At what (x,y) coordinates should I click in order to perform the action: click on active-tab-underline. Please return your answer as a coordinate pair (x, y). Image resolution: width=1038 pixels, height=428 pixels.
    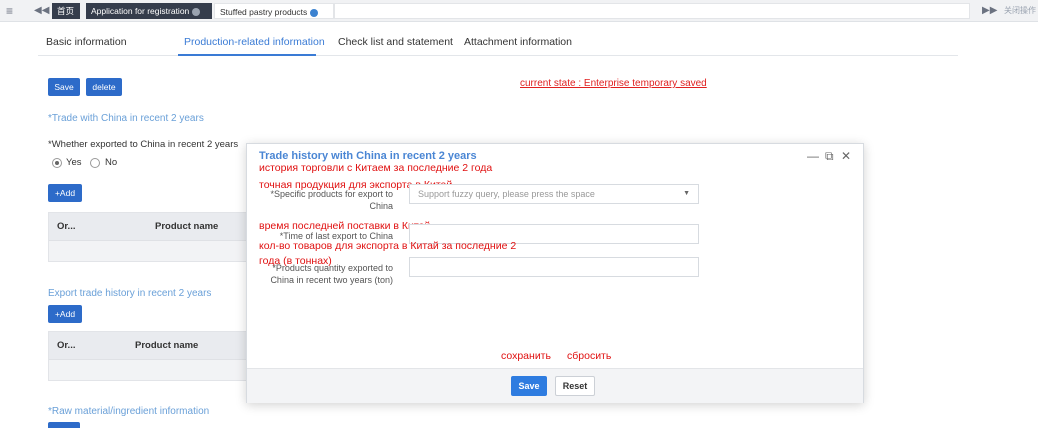
    Looking at the image, I should click on (247, 55).